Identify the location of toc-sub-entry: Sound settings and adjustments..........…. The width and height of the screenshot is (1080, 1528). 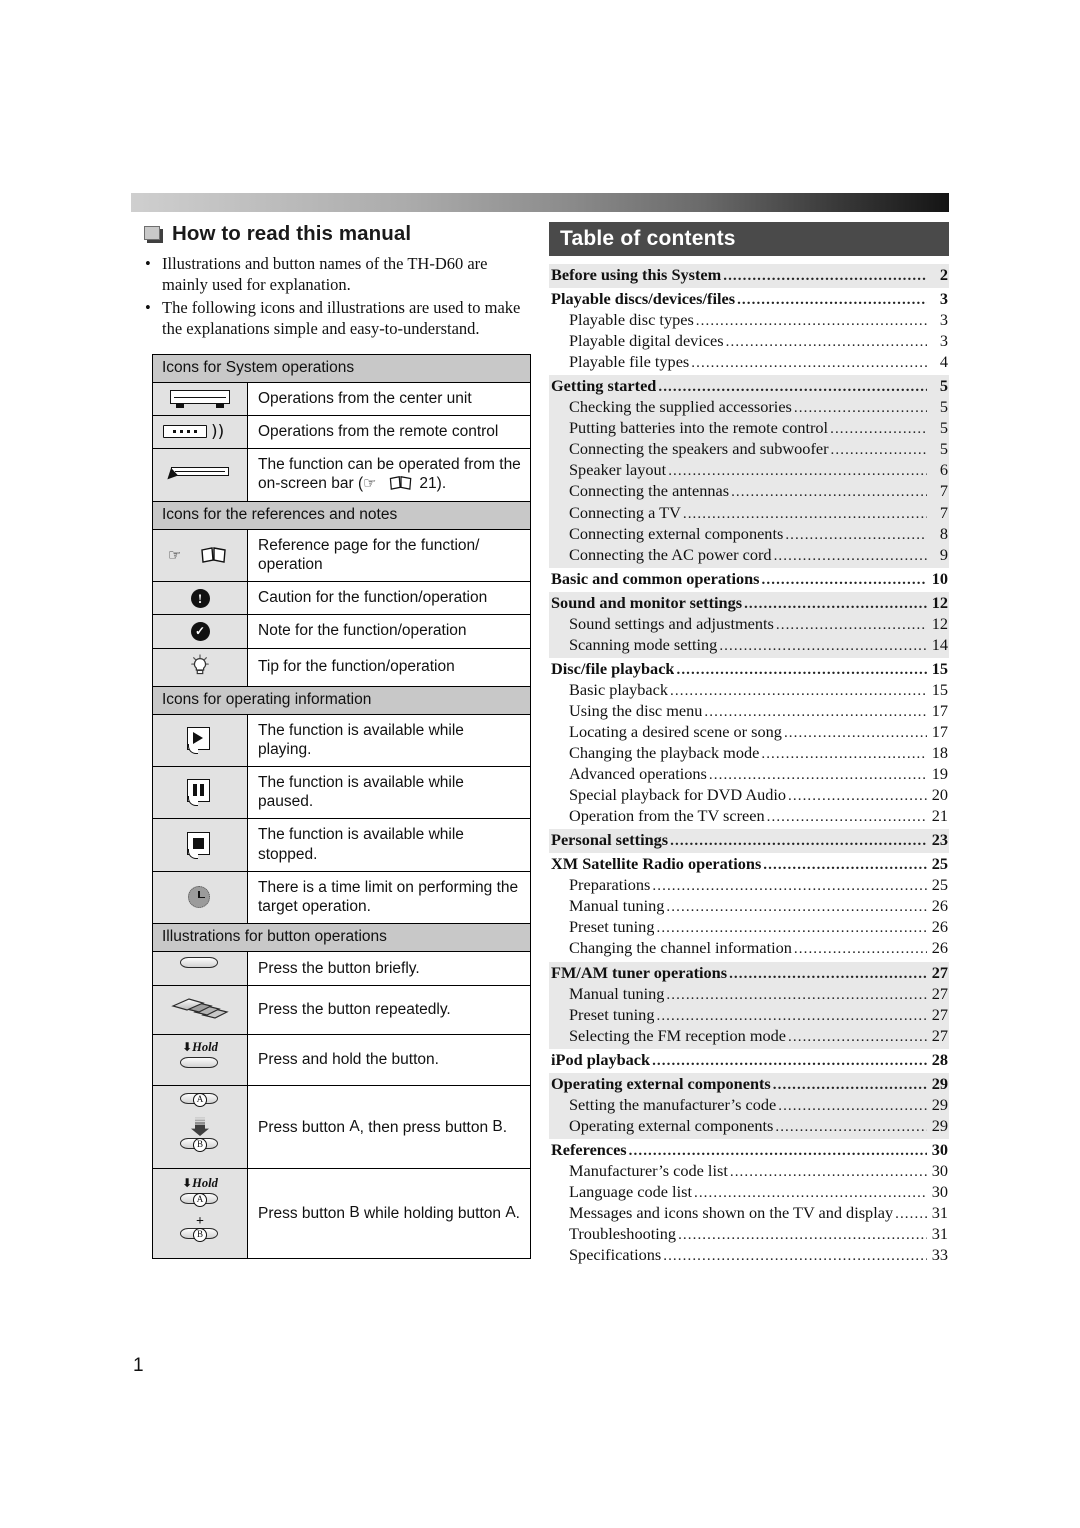
(749, 624).